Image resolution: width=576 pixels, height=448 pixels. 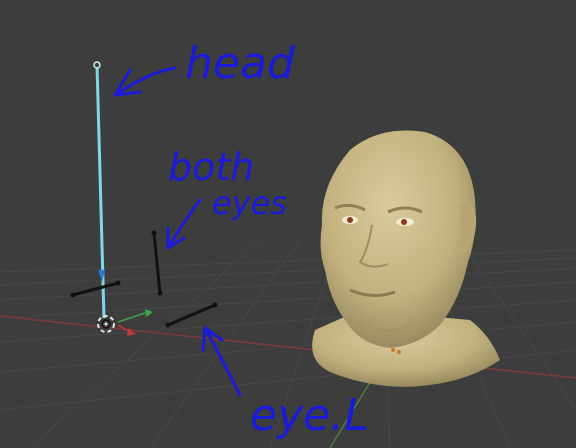 What do you see at coordinates (97, 65) in the screenshot?
I see `bone-head-tip` at bounding box center [97, 65].